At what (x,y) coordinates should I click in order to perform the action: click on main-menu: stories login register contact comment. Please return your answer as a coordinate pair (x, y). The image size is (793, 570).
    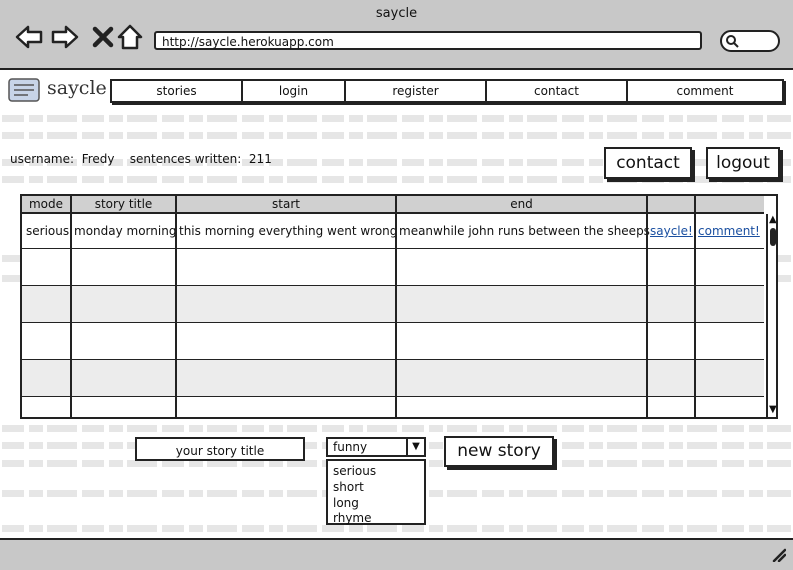
    Looking at the image, I should click on (447, 91).